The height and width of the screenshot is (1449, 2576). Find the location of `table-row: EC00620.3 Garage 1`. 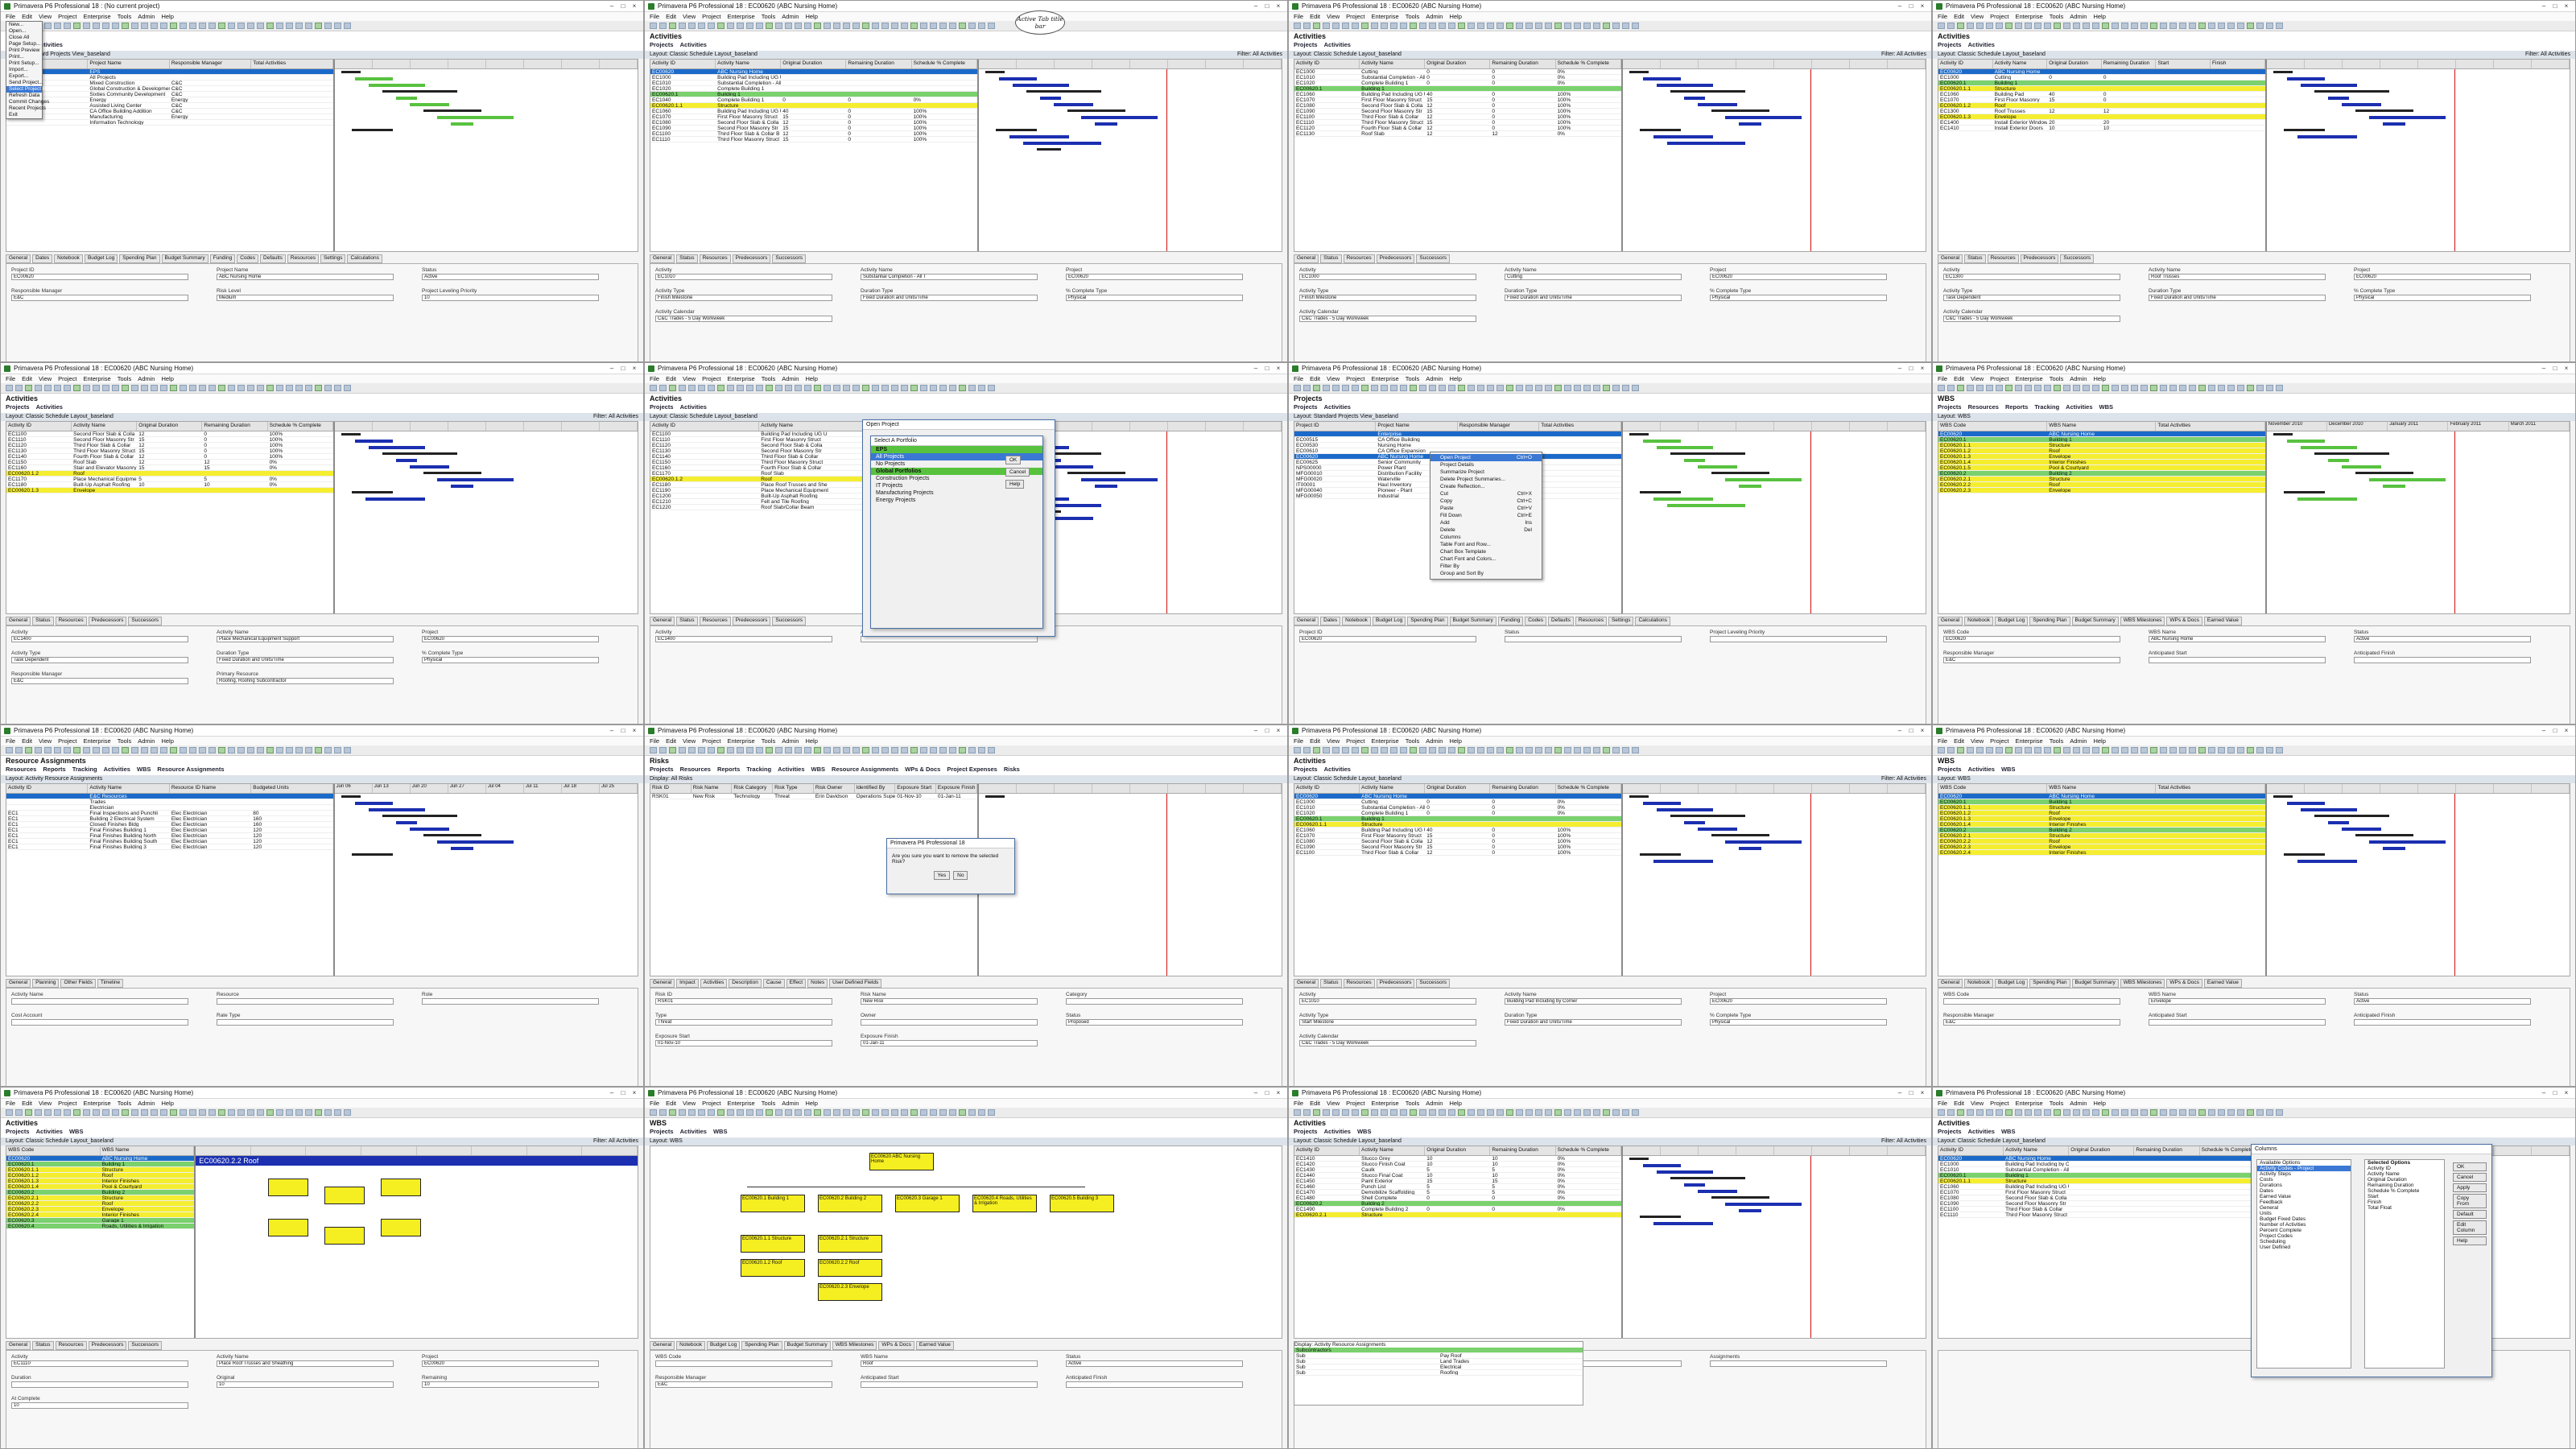

table-row: EC00620.3 Garage 1 is located at coordinates (100, 1221).